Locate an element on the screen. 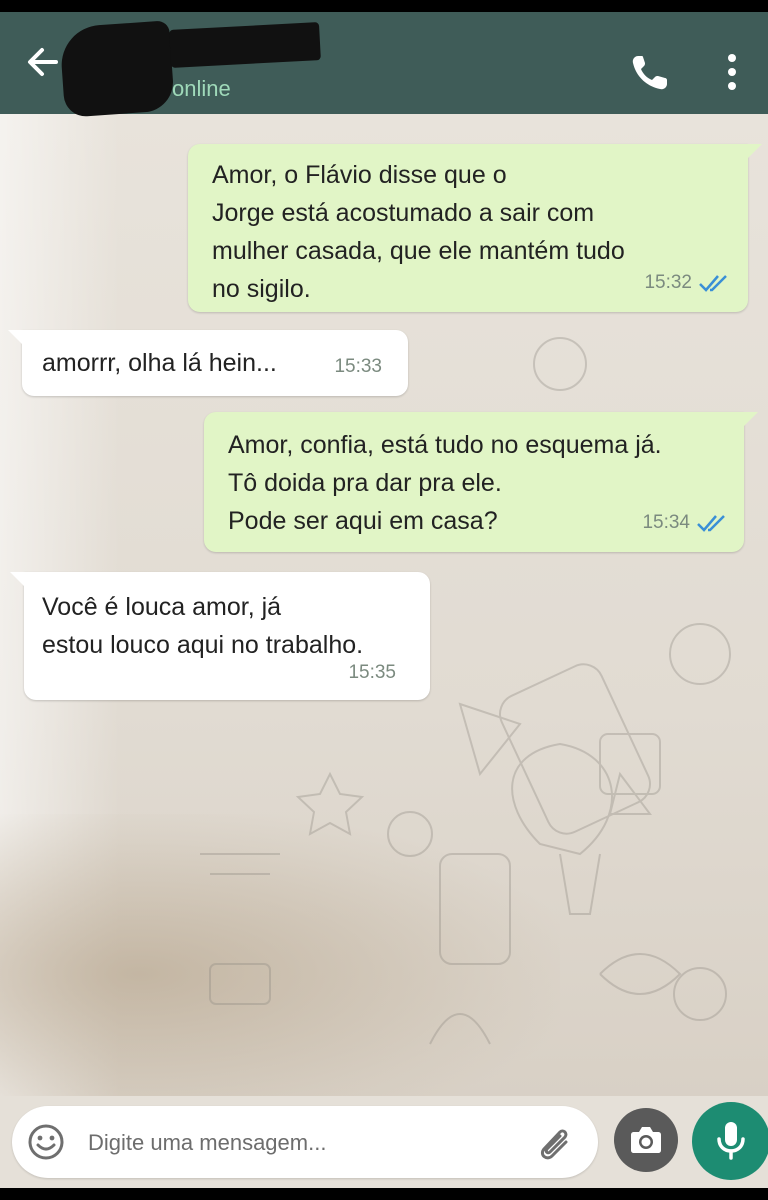 This screenshot has height=1200, width=768. message-time: 15:34 is located at coordinates (666, 522).